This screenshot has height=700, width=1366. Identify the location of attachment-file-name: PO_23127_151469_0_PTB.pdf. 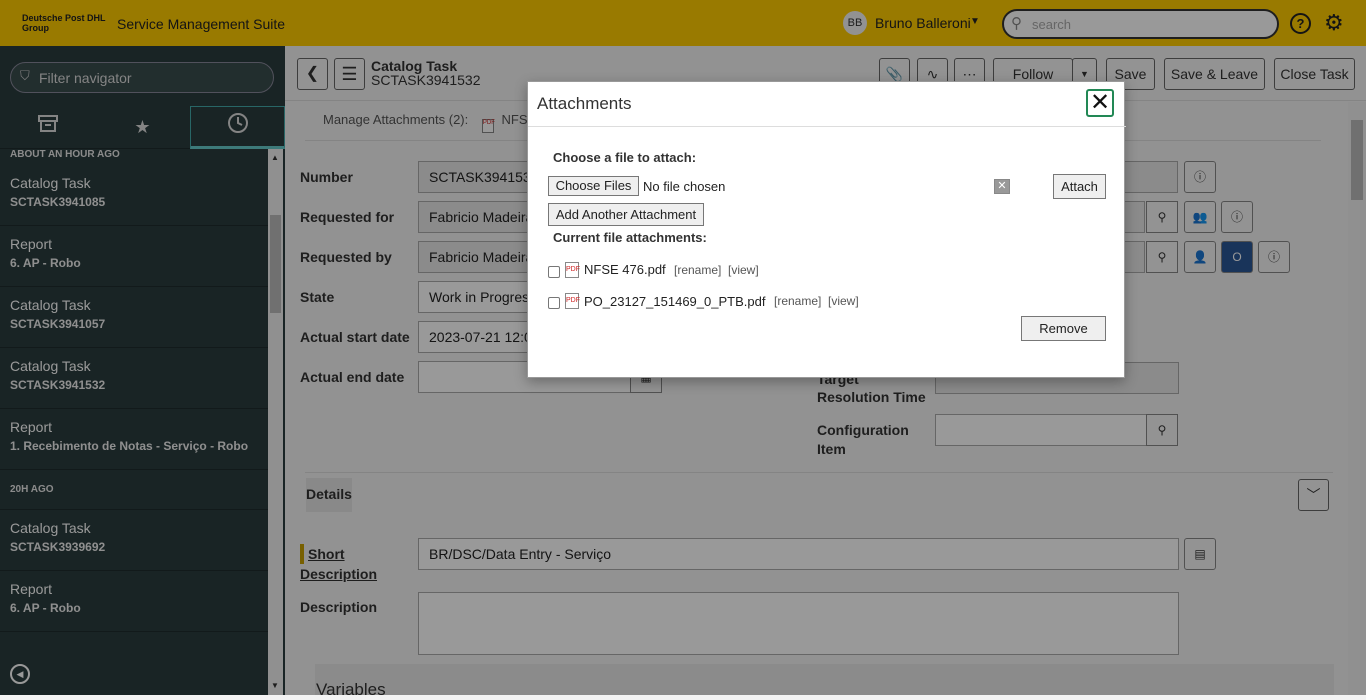
(674, 301).